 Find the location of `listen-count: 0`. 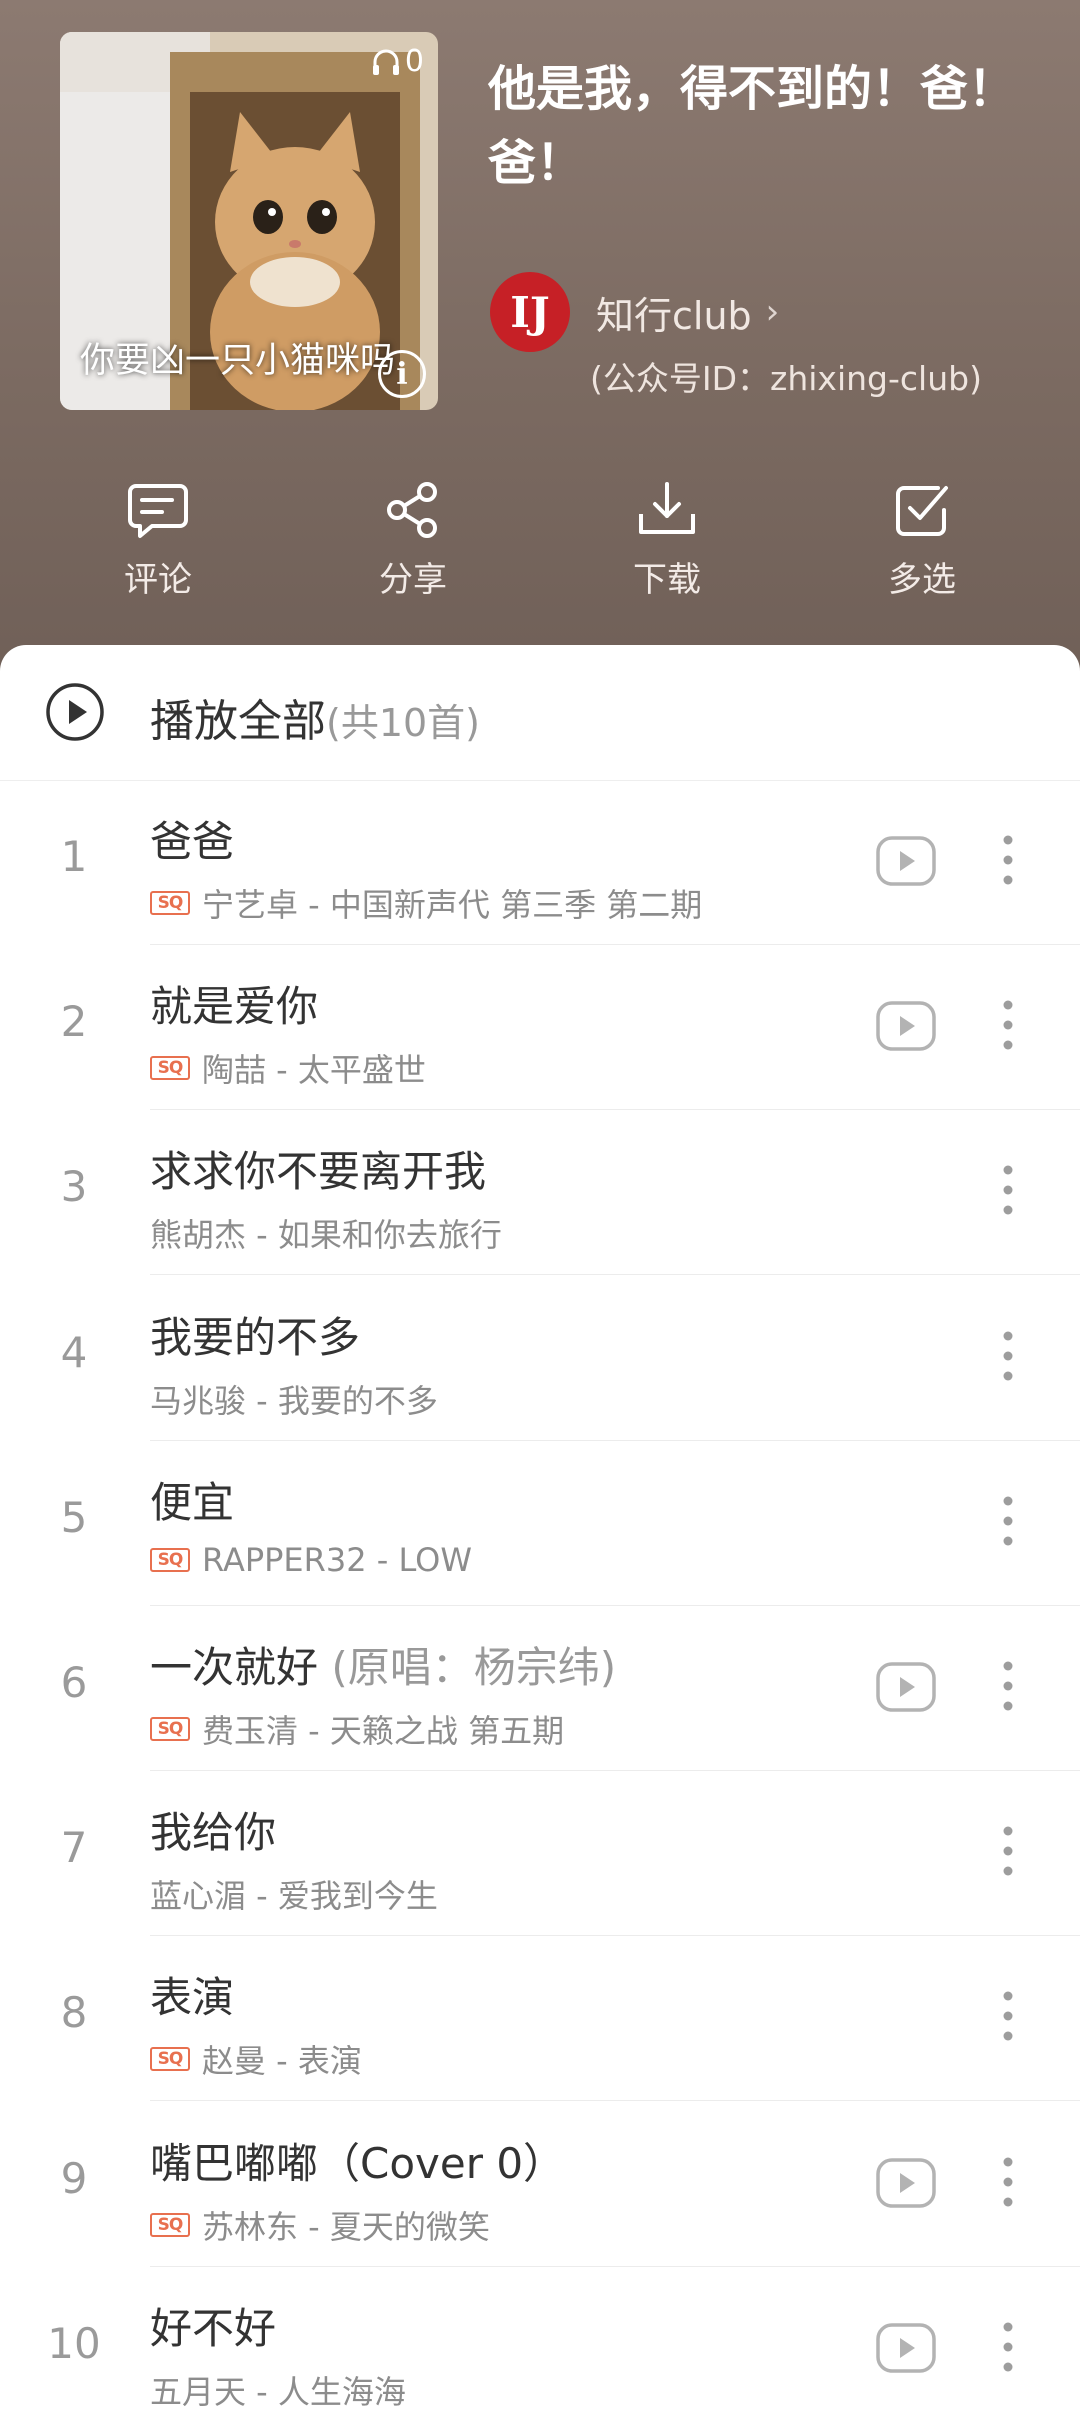

listen-count: 0 is located at coordinates (397, 61).